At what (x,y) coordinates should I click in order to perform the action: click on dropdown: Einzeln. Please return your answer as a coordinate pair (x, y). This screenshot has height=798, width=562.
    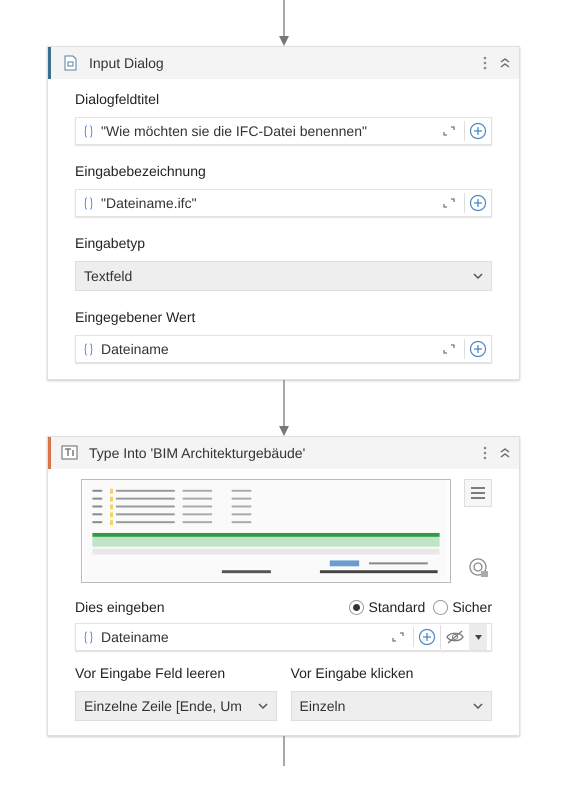
    Looking at the image, I should click on (391, 706).